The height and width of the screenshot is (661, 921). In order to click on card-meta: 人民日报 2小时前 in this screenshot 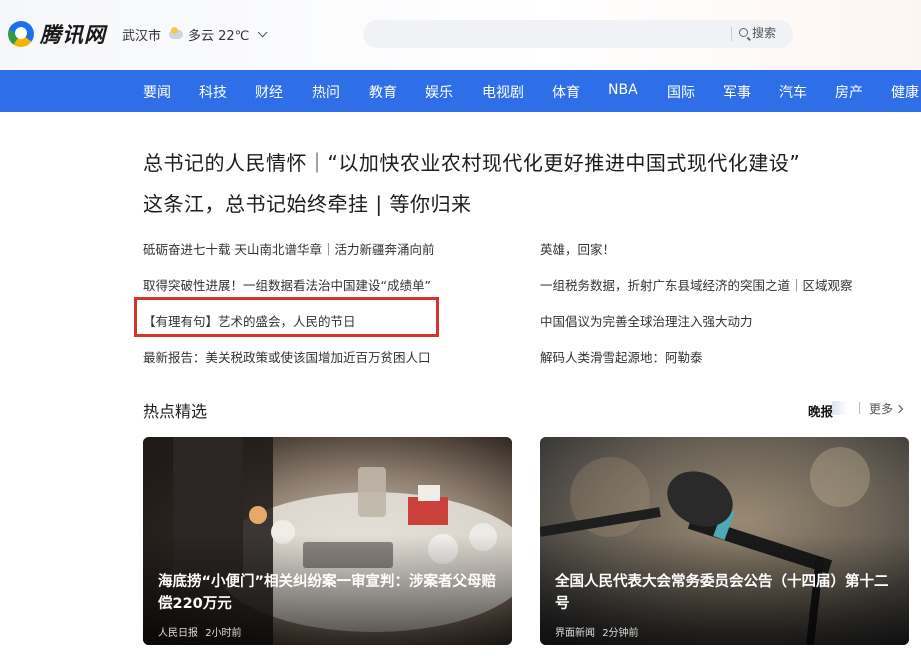, I will do `click(200, 631)`.